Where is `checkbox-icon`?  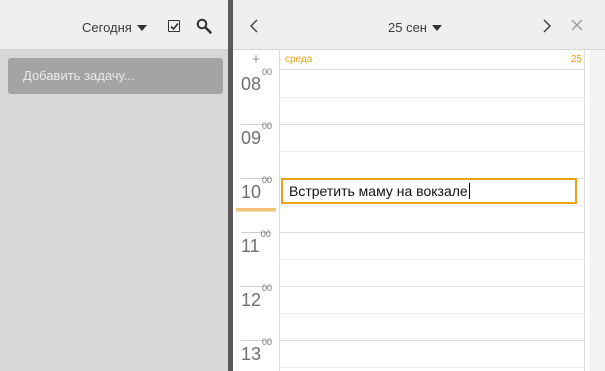
checkbox-icon is located at coordinates (174, 26).